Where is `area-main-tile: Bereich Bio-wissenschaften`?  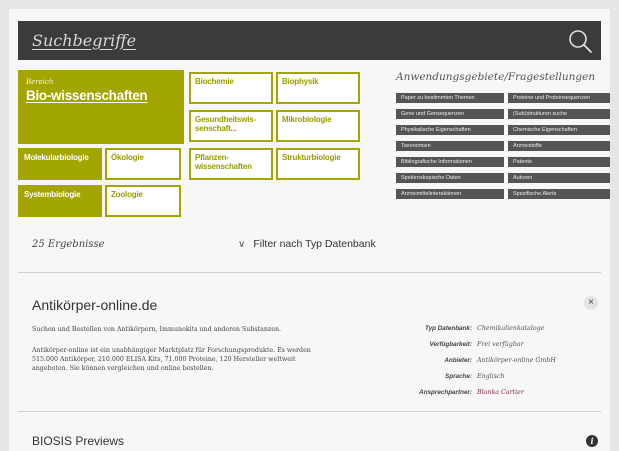
area-main-tile: Bereich Bio-wissenschaften is located at coordinates (101, 107).